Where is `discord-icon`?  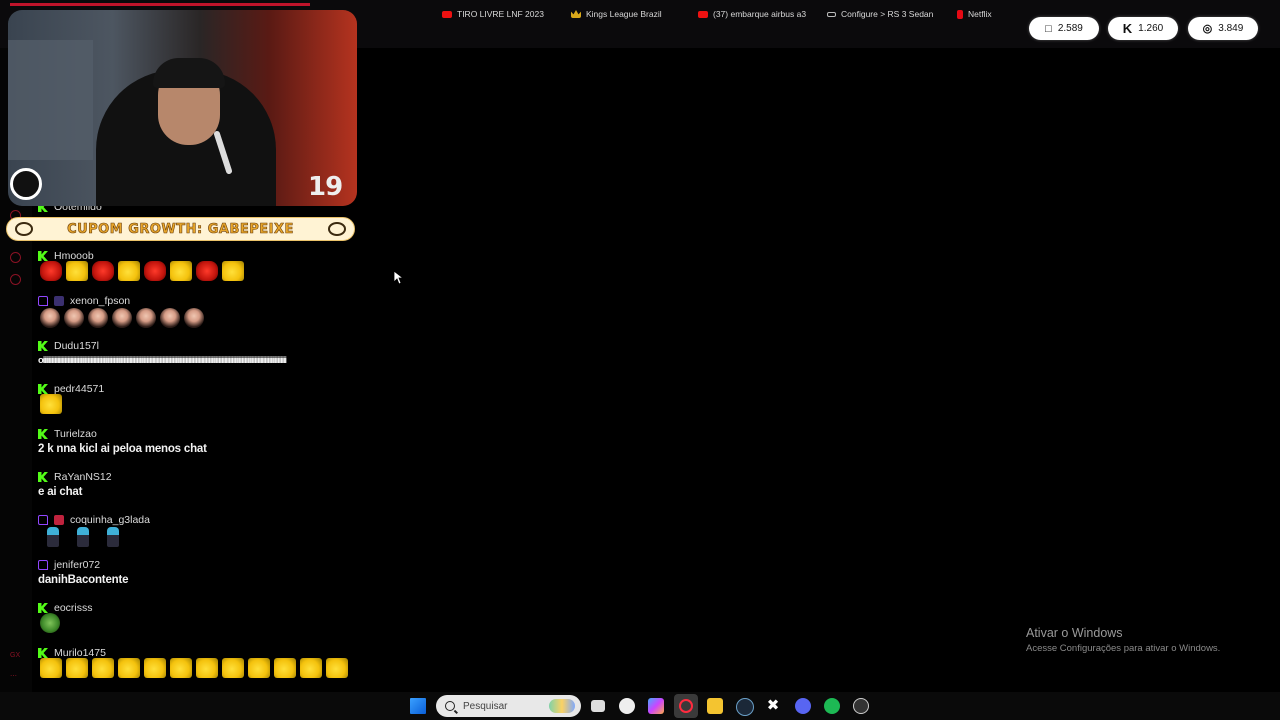 discord-icon is located at coordinates (803, 706).